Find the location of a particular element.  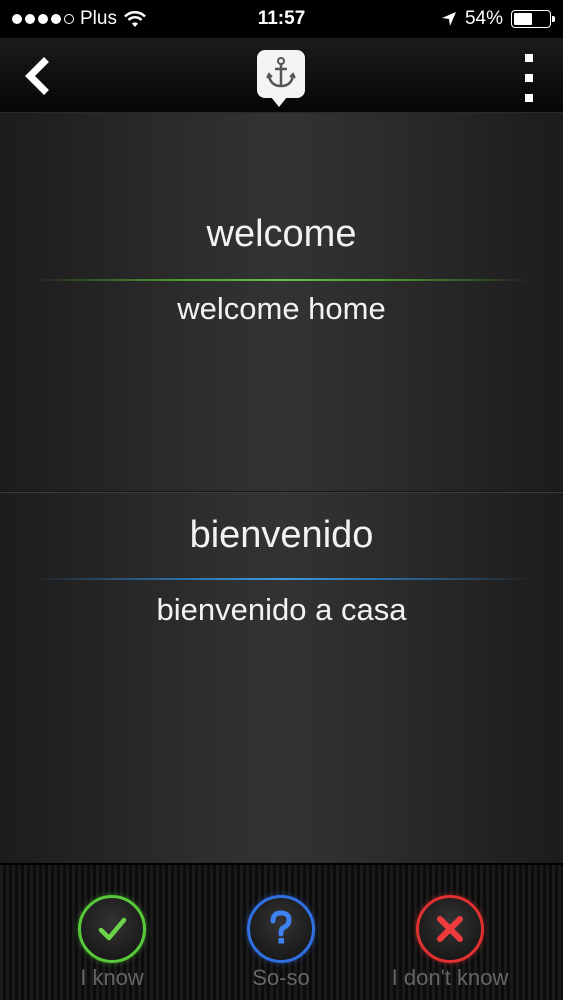

carrier-name: Plus is located at coordinates (98, 18).